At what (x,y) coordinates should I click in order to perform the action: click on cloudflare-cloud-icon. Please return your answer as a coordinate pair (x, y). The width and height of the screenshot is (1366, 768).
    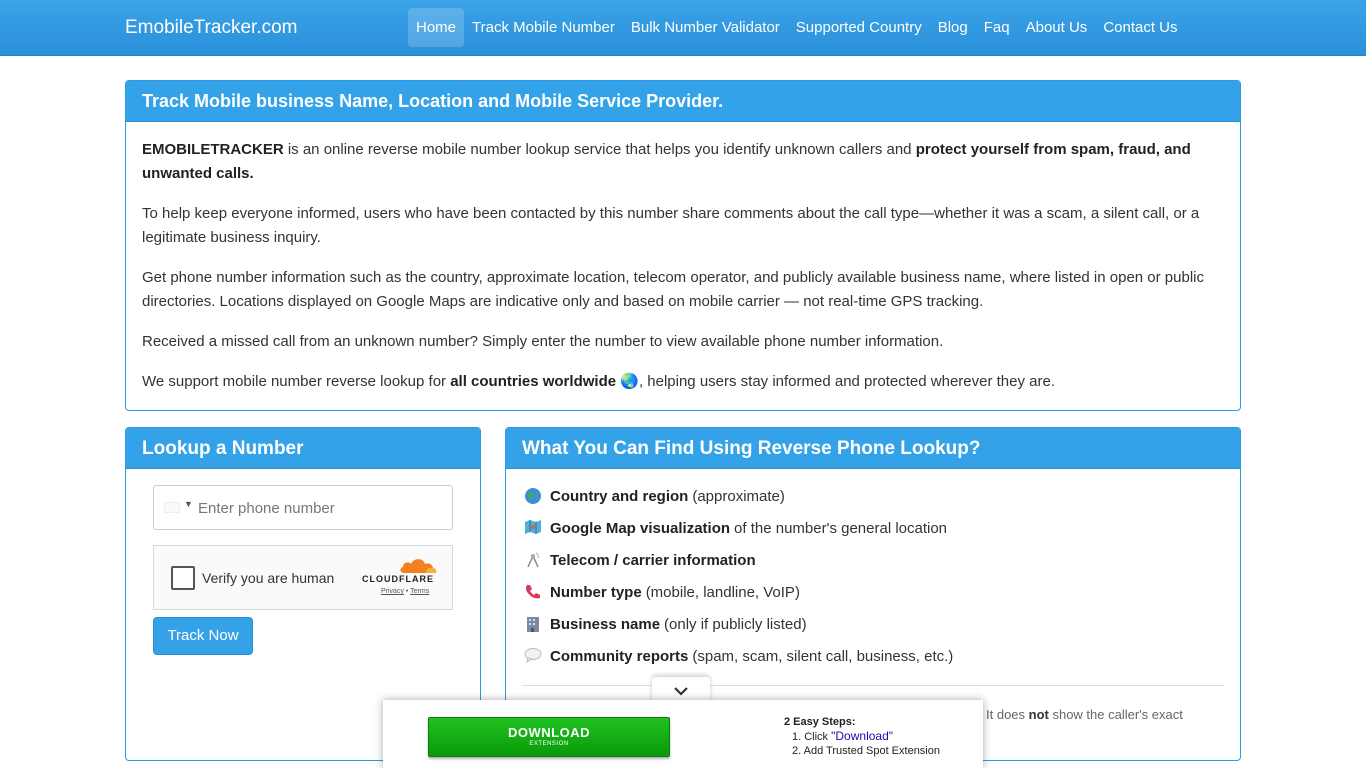
    Looking at the image, I should click on (418, 566).